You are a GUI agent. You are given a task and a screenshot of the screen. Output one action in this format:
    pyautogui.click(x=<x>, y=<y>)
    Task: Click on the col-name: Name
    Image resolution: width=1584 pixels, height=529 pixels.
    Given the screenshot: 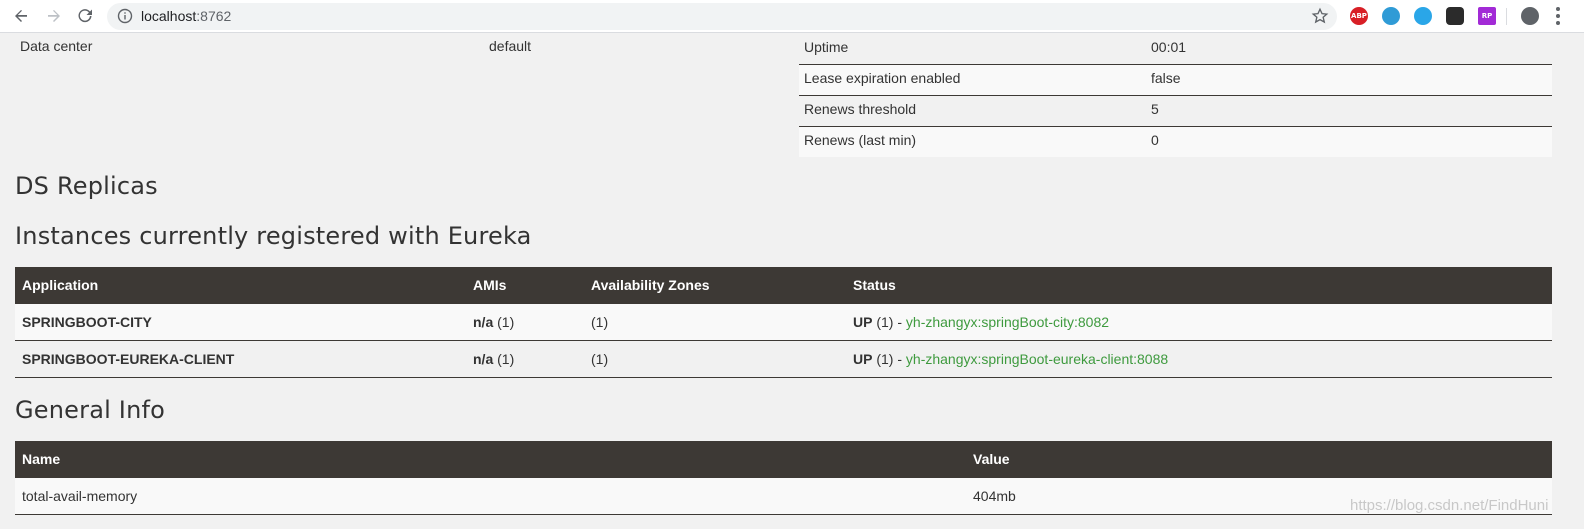 What is the action you would take?
    pyautogui.click(x=41, y=459)
    